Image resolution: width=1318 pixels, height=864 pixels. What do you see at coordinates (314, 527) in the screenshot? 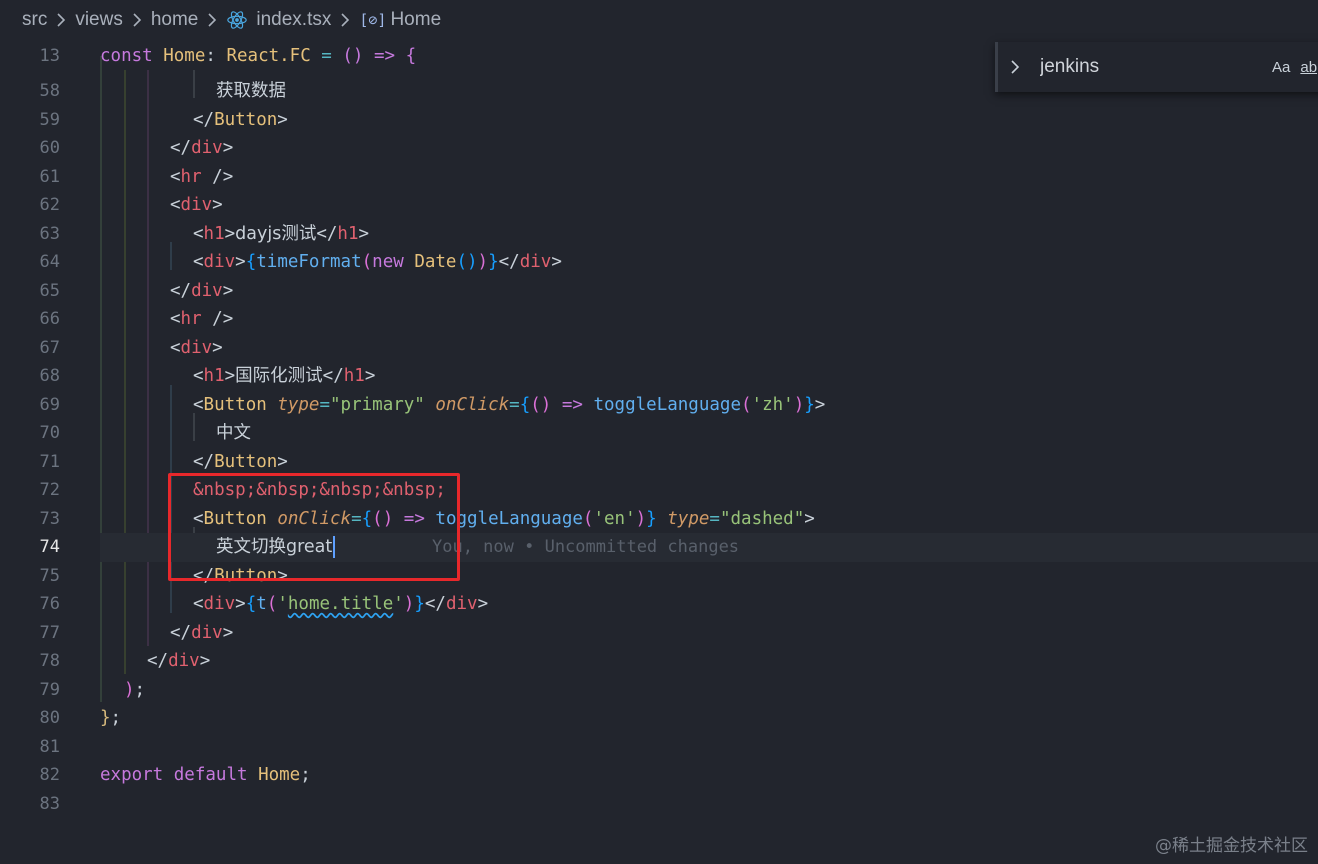
I see `annotation-highlight-box` at bounding box center [314, 527].